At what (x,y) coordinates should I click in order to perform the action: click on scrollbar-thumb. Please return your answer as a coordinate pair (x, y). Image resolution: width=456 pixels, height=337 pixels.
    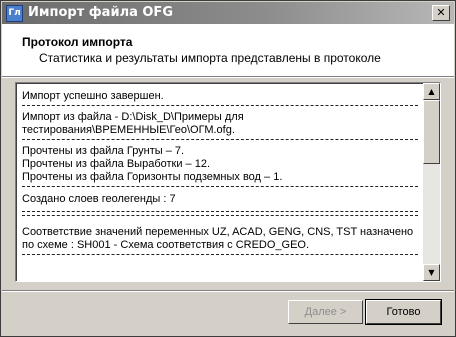
    Looking at the image, I should click on (431, 132).